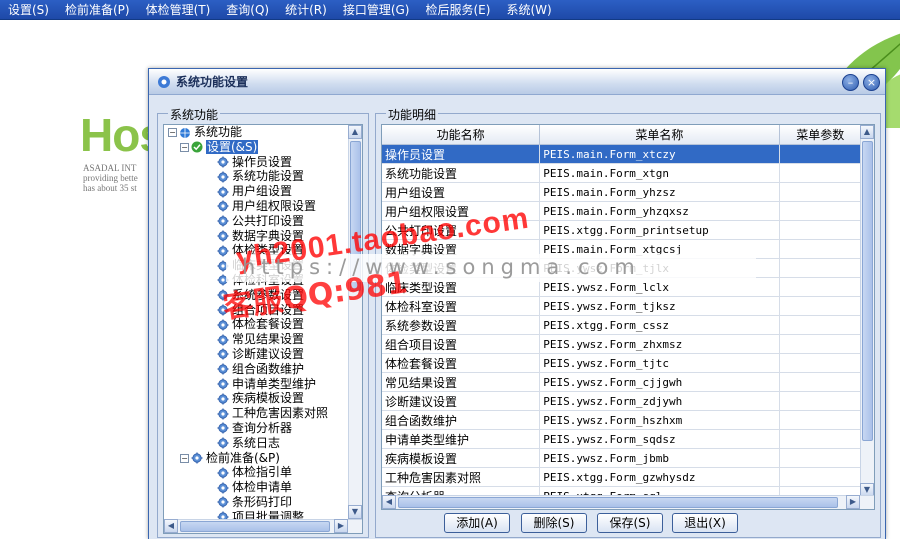  Describe the element at coordinates (659, 192) in the screenshot. I see `cell-menu-name: PEIS.main.Form_yhzsz` at that location.